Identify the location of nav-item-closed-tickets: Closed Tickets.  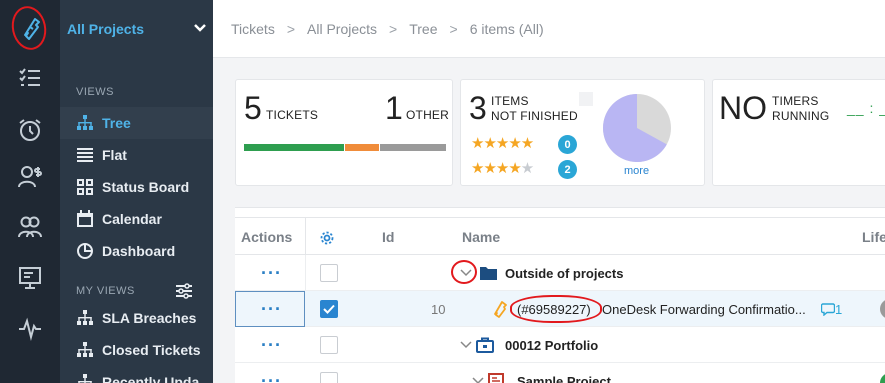
(136, 350).